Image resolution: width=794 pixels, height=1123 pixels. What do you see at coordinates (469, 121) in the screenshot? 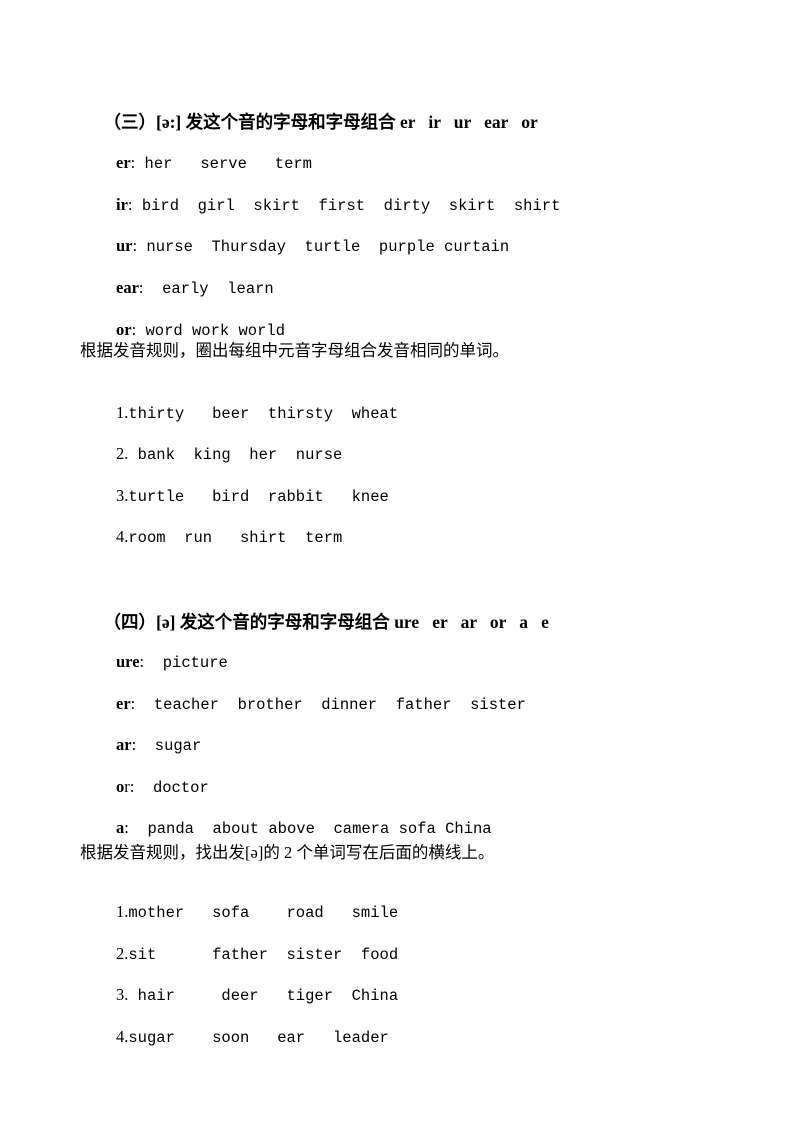
I see `section-letters-list-3: er ir ur ear or` at bounding box center [469, 121].